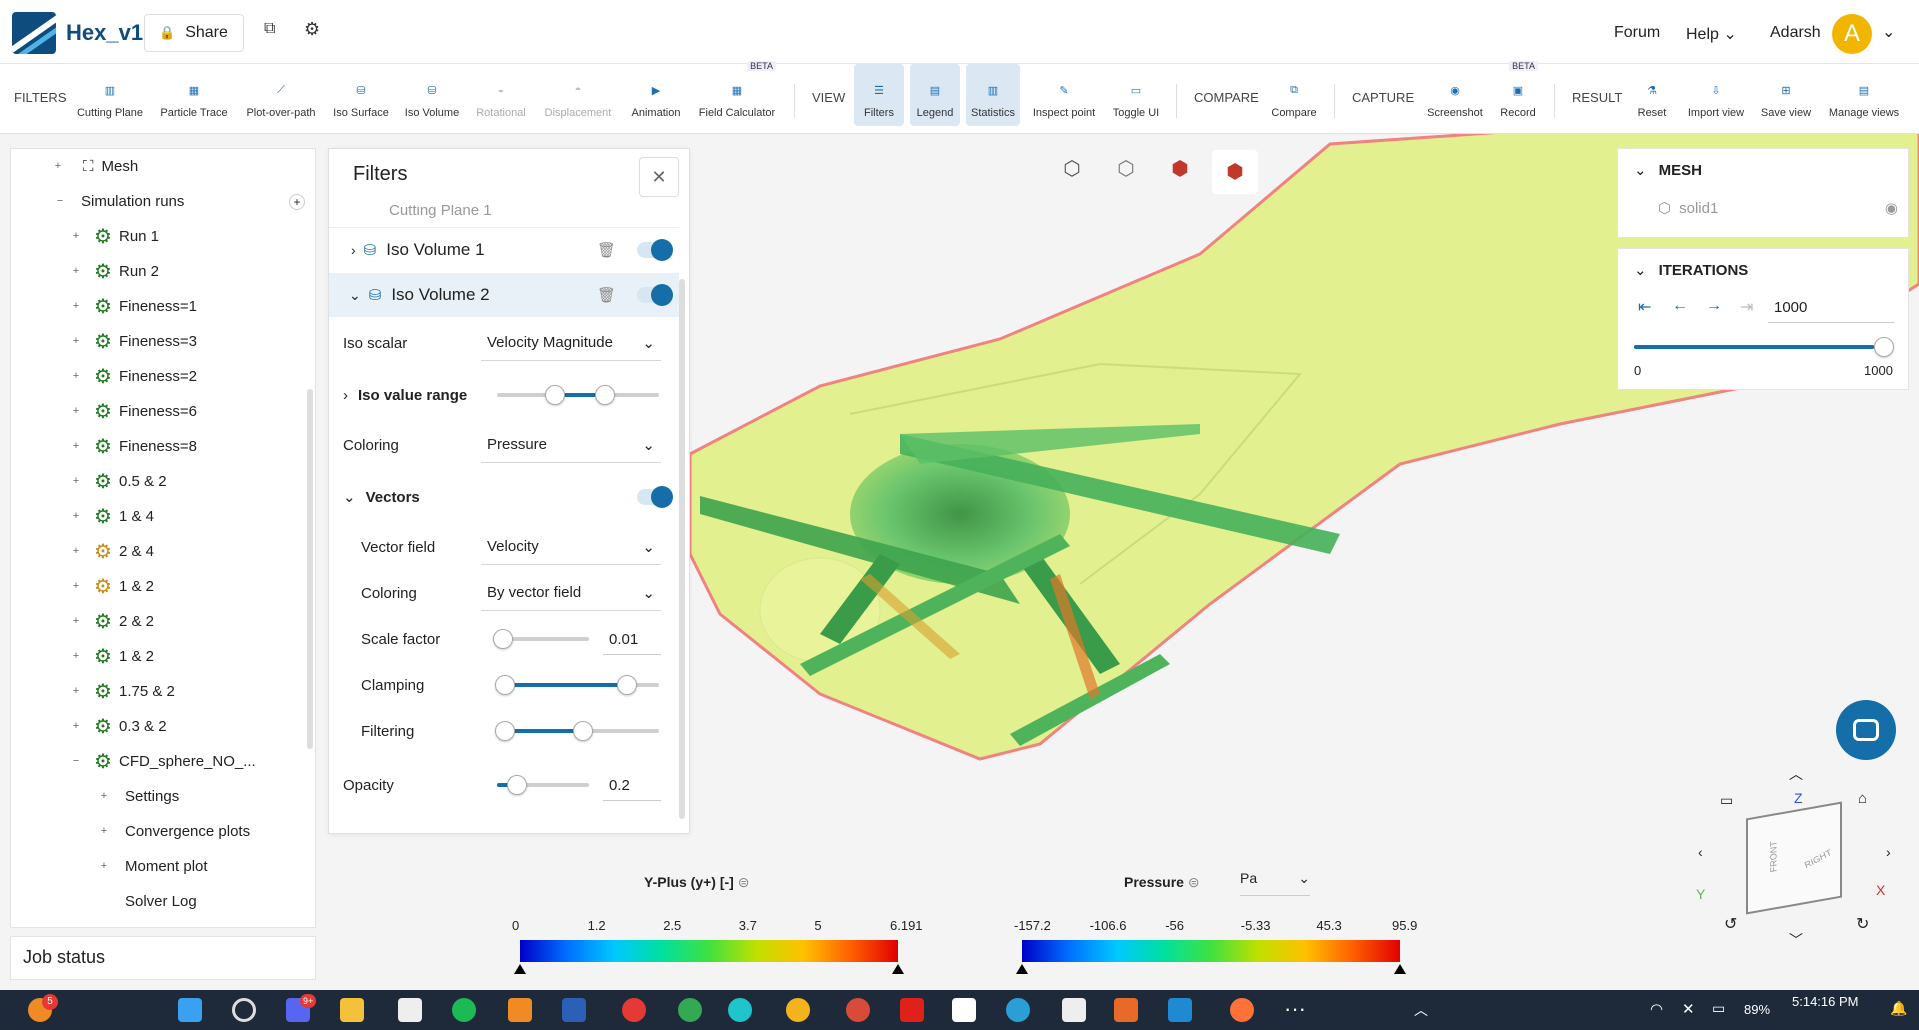 The image size is (1919, 1030). What do you see at coordinates (1126, 172) in the screenshot?
I see `view-iso-alt-button: ⬡` at bounding box center [1126, 172].